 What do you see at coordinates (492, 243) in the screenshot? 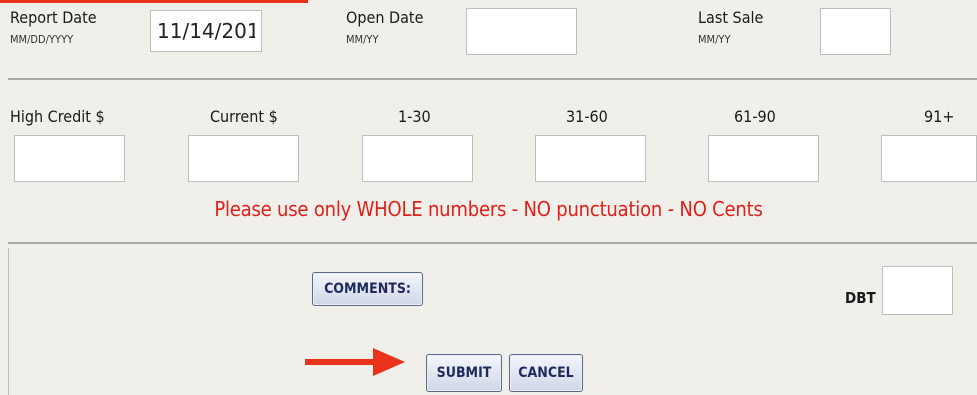
I see `divider-bottom` at bounding box center [492, 243].